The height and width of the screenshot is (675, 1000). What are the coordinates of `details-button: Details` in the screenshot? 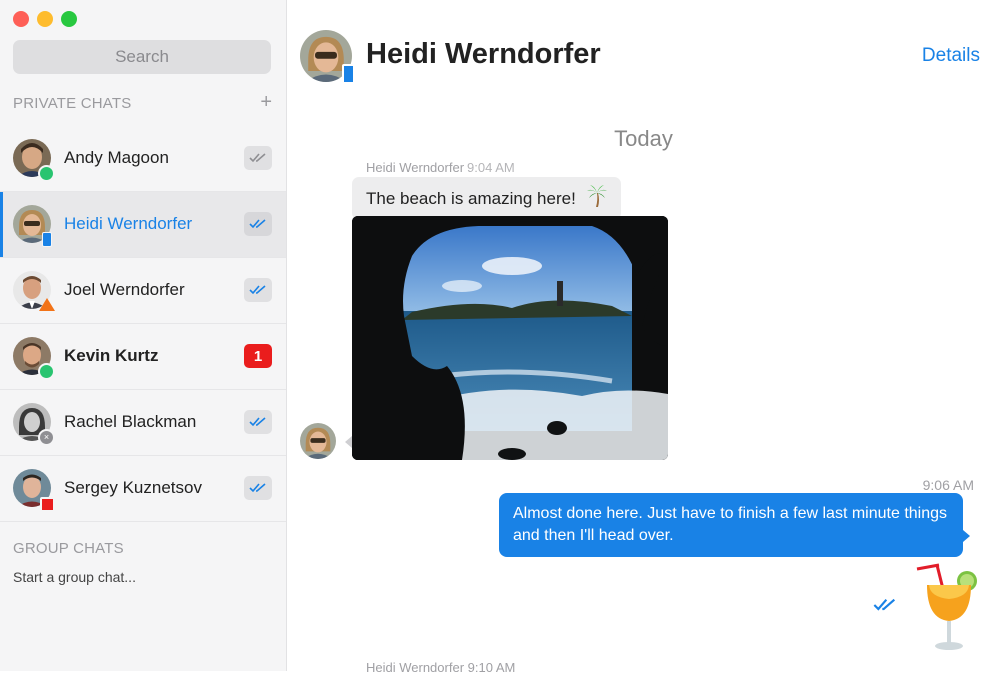 It's located at (951, 56).